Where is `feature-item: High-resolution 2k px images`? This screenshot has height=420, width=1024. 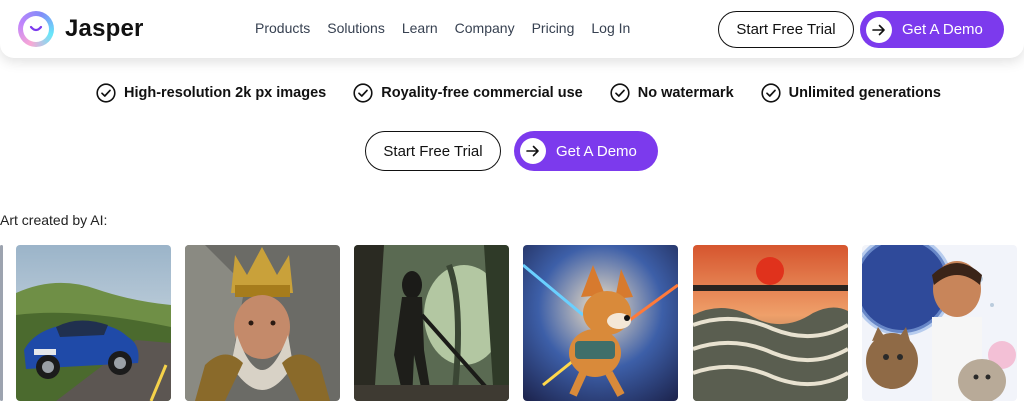 feature-item: High-resolution 2k px images is located at coordinates (211, 93).